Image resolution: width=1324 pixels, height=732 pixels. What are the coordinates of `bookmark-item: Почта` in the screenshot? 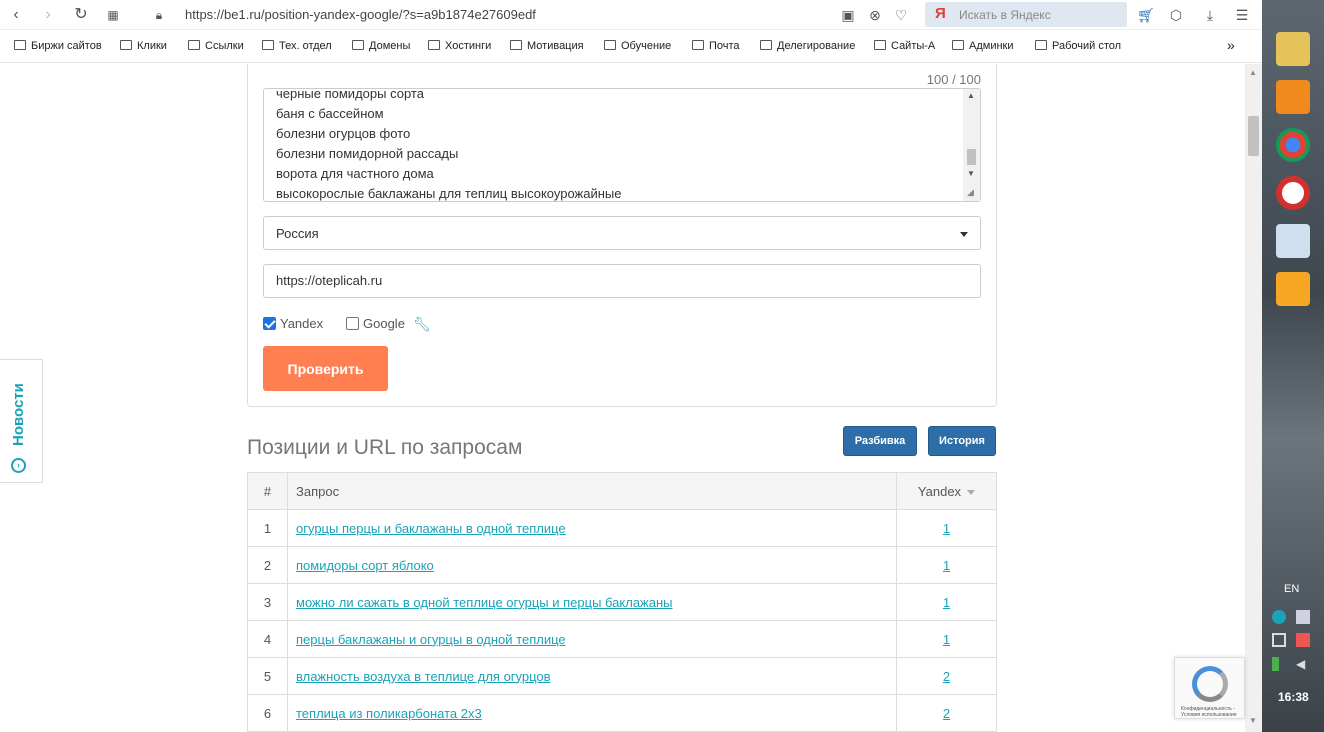 It's located at (716, 46).